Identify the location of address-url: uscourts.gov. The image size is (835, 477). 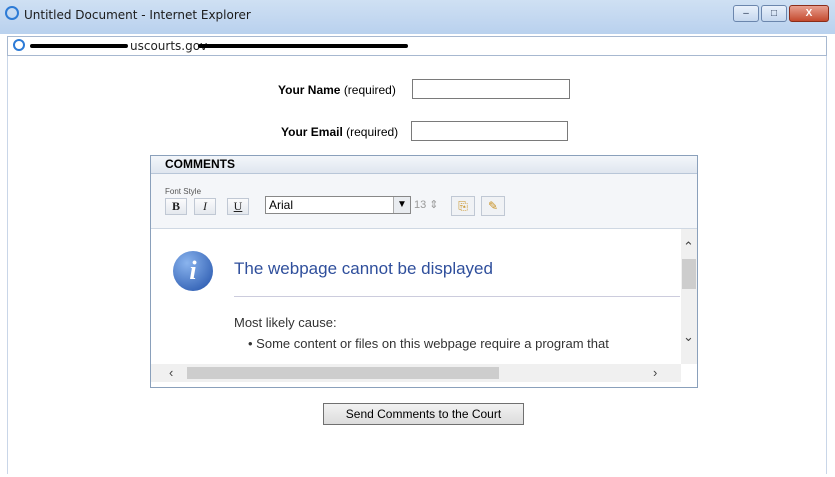
(168, 46).